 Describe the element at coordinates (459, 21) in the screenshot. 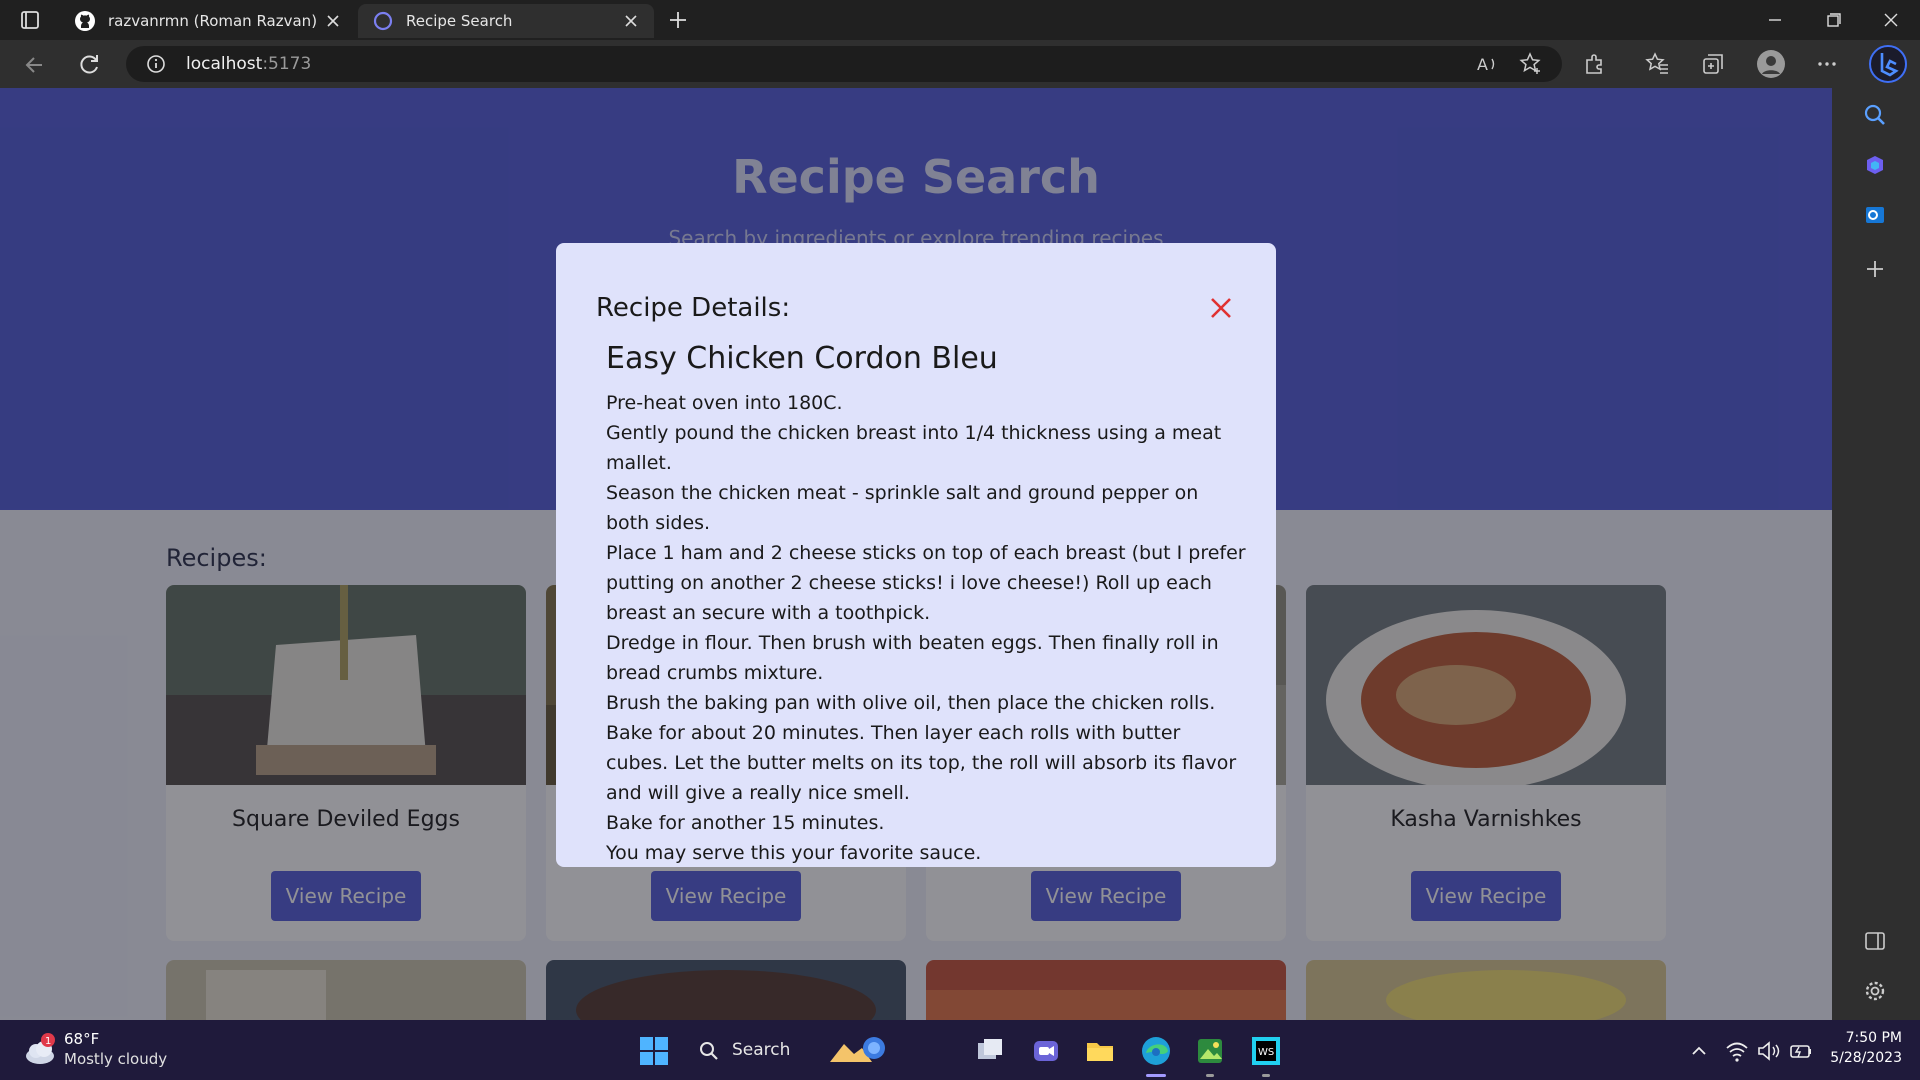

I see `tab-title: Recipe Search` at that location.